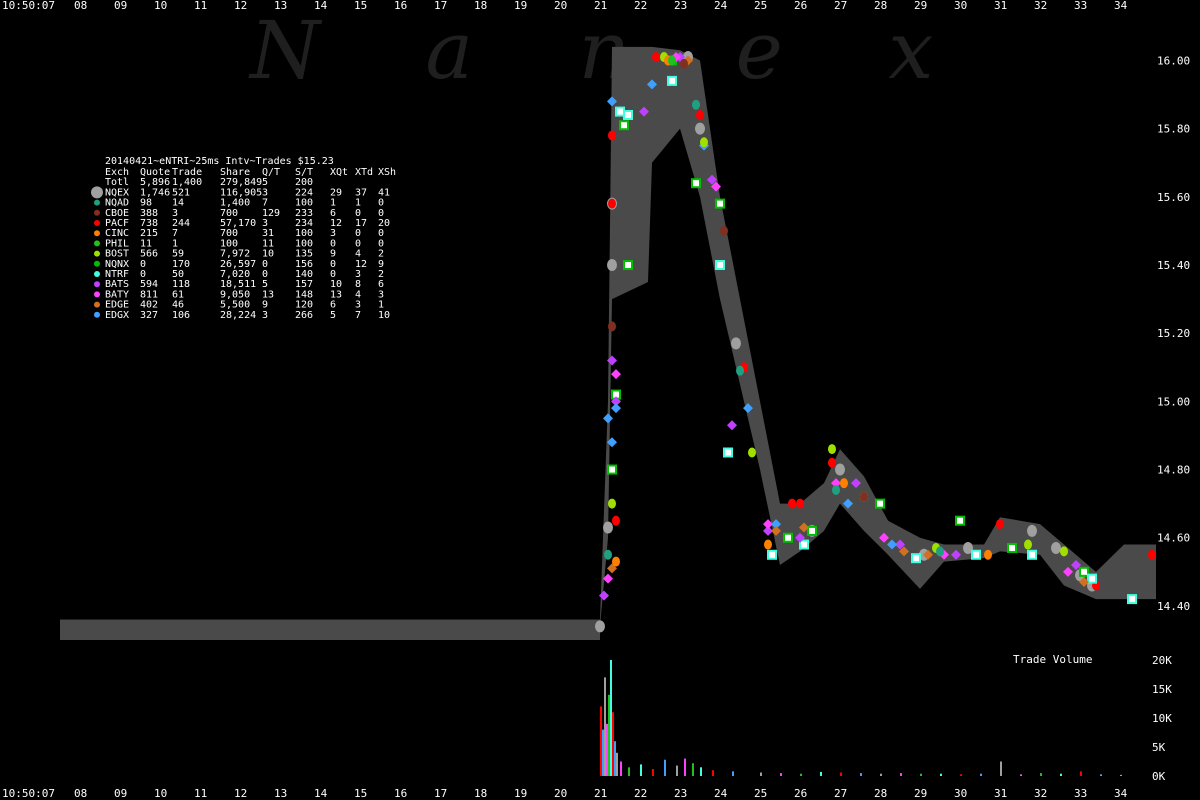 This screenshot has width=1200, height=800. Describe the element at coordinates (28, 6) in the screenshot. I see `top-time-label: 10:50:07` at that location.